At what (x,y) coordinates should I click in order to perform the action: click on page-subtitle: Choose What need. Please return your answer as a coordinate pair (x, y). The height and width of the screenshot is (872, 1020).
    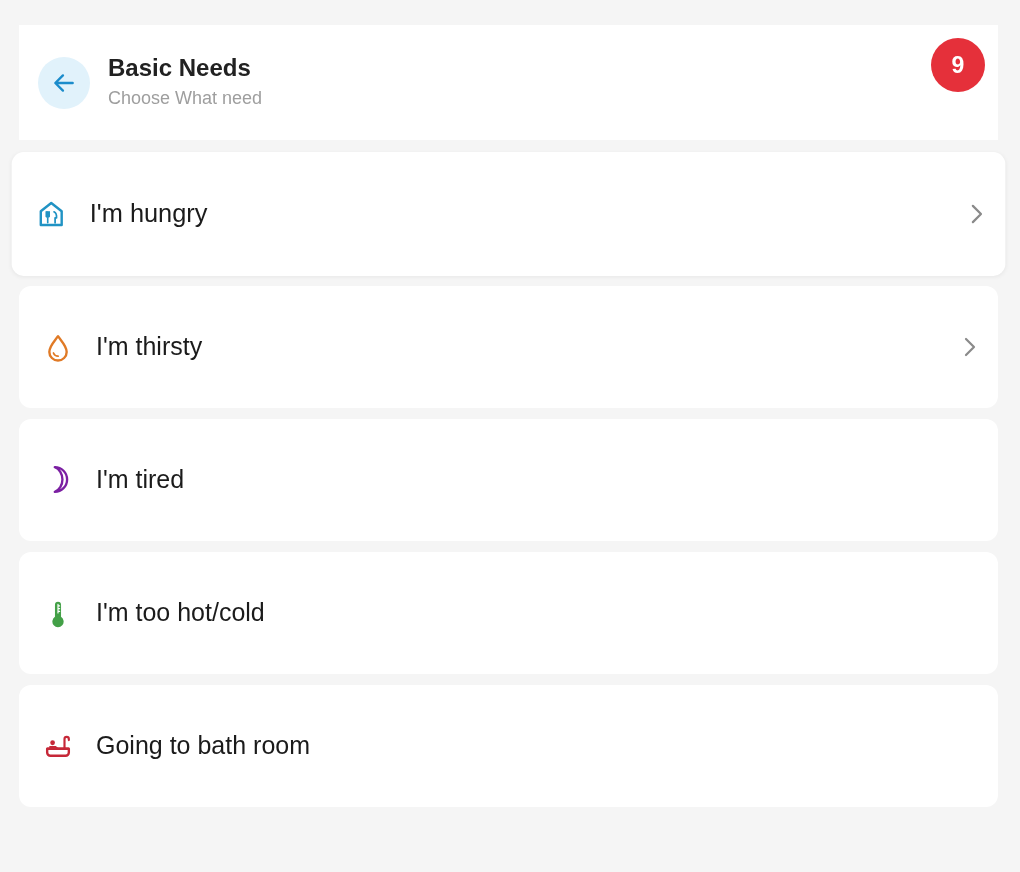
    Looking at the image, I should click on (185, 99).